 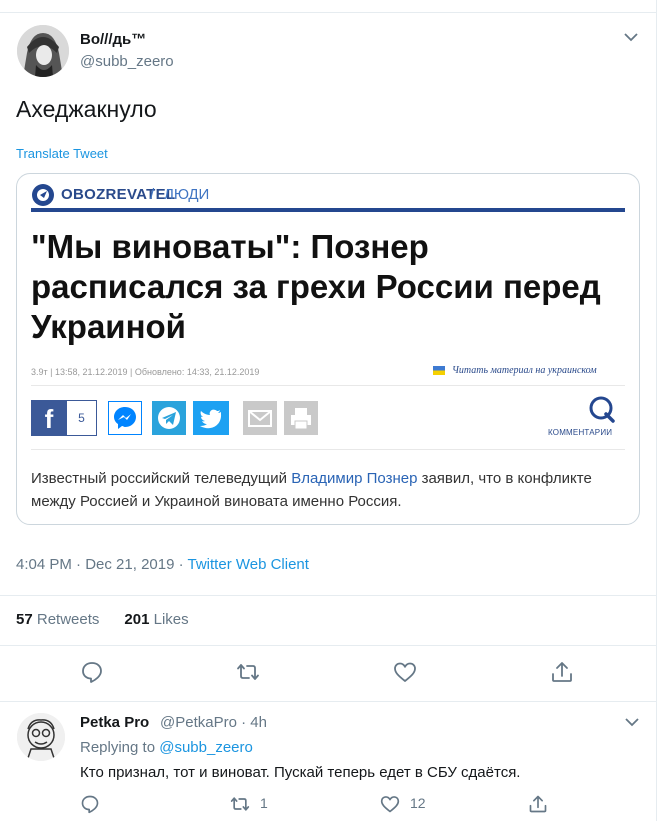 What do you see at coordinates (118, 194) in the screenshot?
I see `brand-name: OBOZREVATEL` at bounding box center [118, 194].